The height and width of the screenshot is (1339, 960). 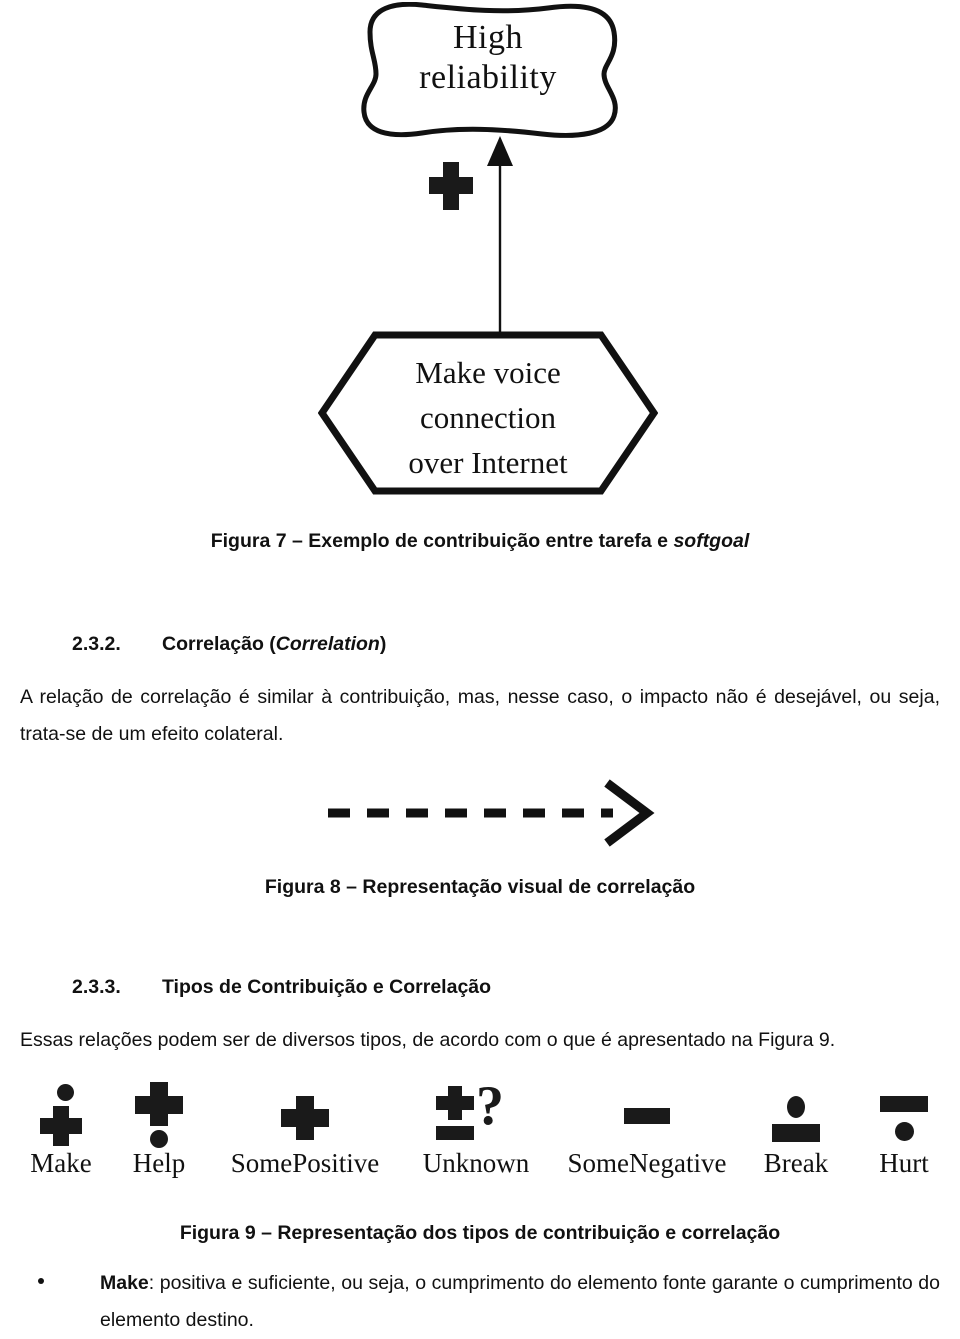 What do you see at coordinates (159, 1163) in the screenshot?
I see `help-icon-label: Help` at bounding box center [159, 1163].